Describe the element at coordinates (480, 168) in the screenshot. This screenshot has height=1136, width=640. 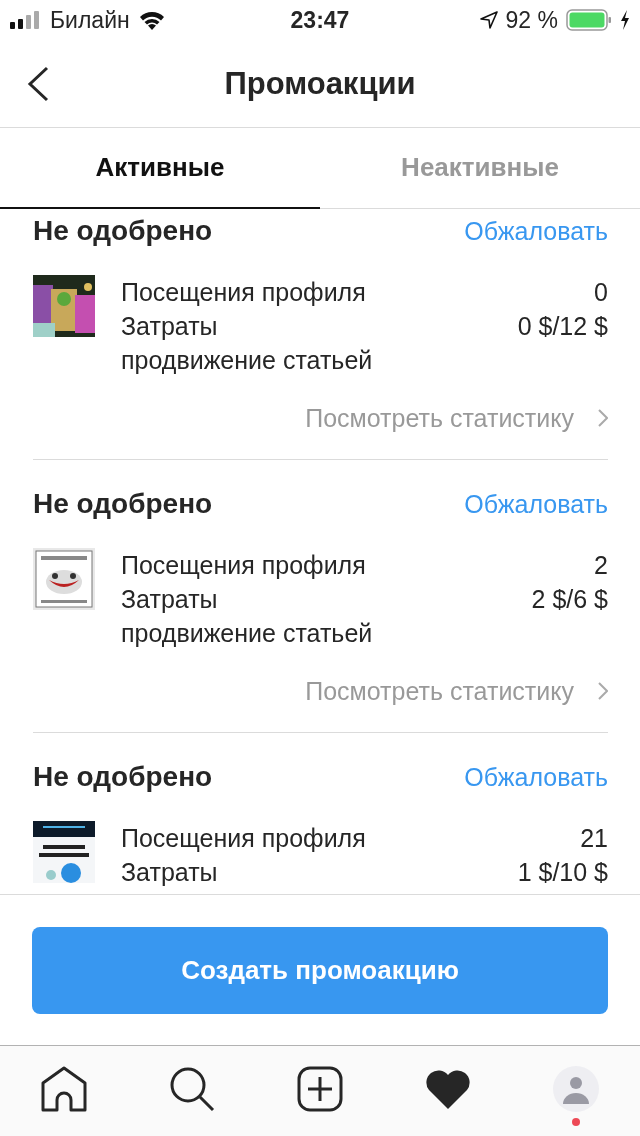
I see `tab: Неактивные` at that location.